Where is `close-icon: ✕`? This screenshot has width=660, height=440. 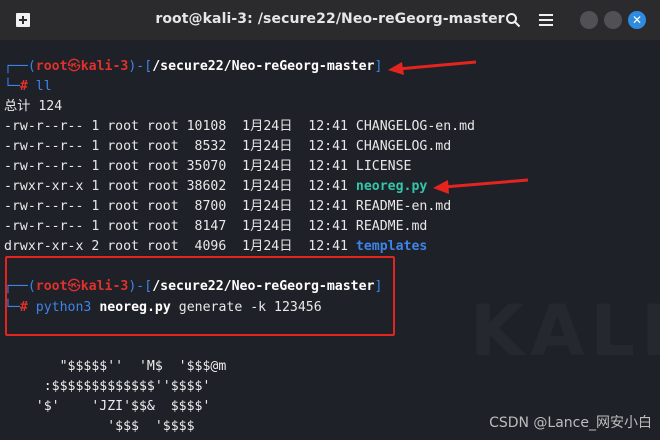
close-icon: ✕ is located at coordinates (637, 20).